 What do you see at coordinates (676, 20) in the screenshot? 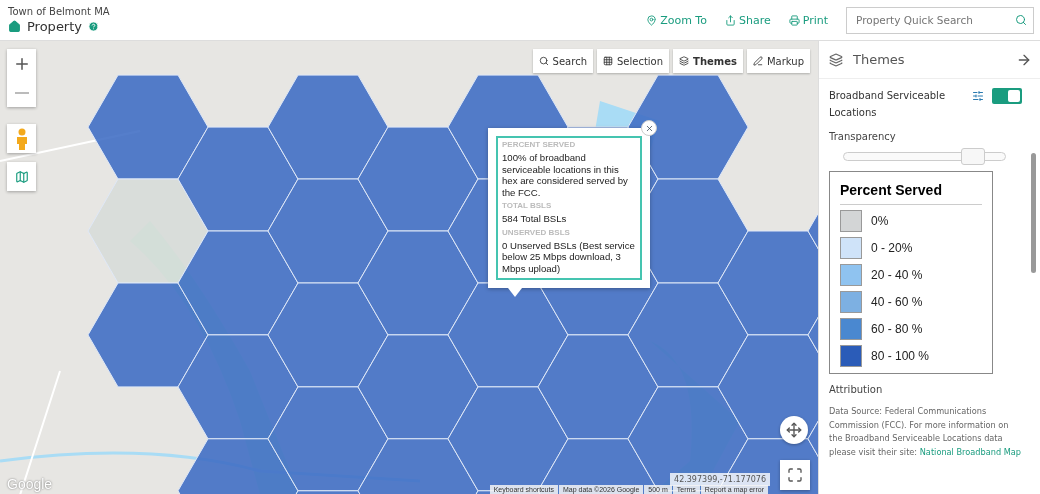
I see `header-action-link: Zoom To` at bounding box center [676, 20].